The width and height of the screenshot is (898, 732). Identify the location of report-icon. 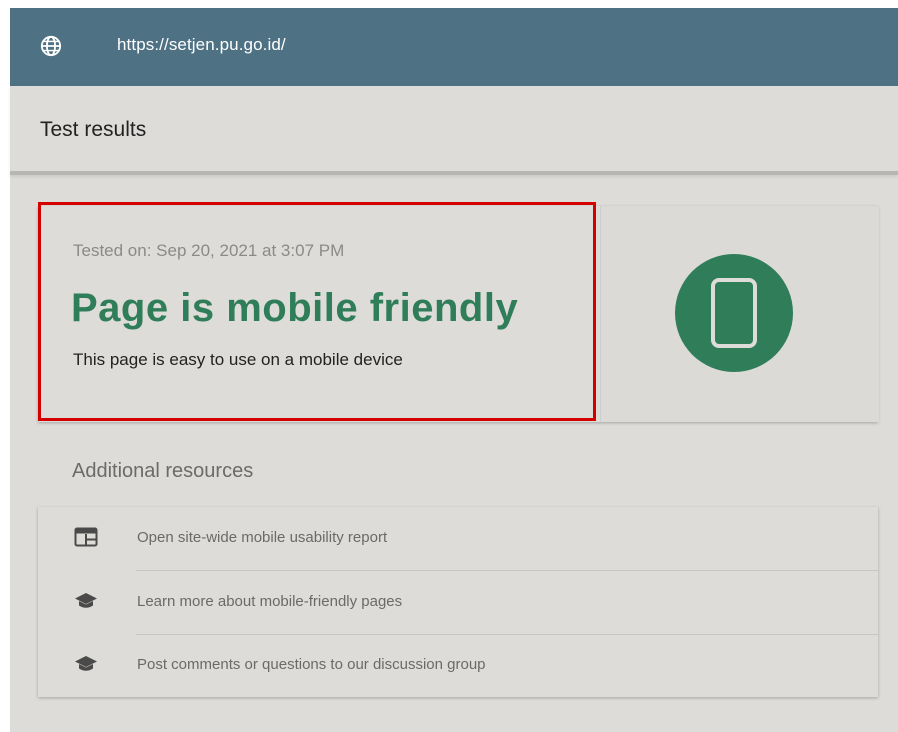
(86, 537).